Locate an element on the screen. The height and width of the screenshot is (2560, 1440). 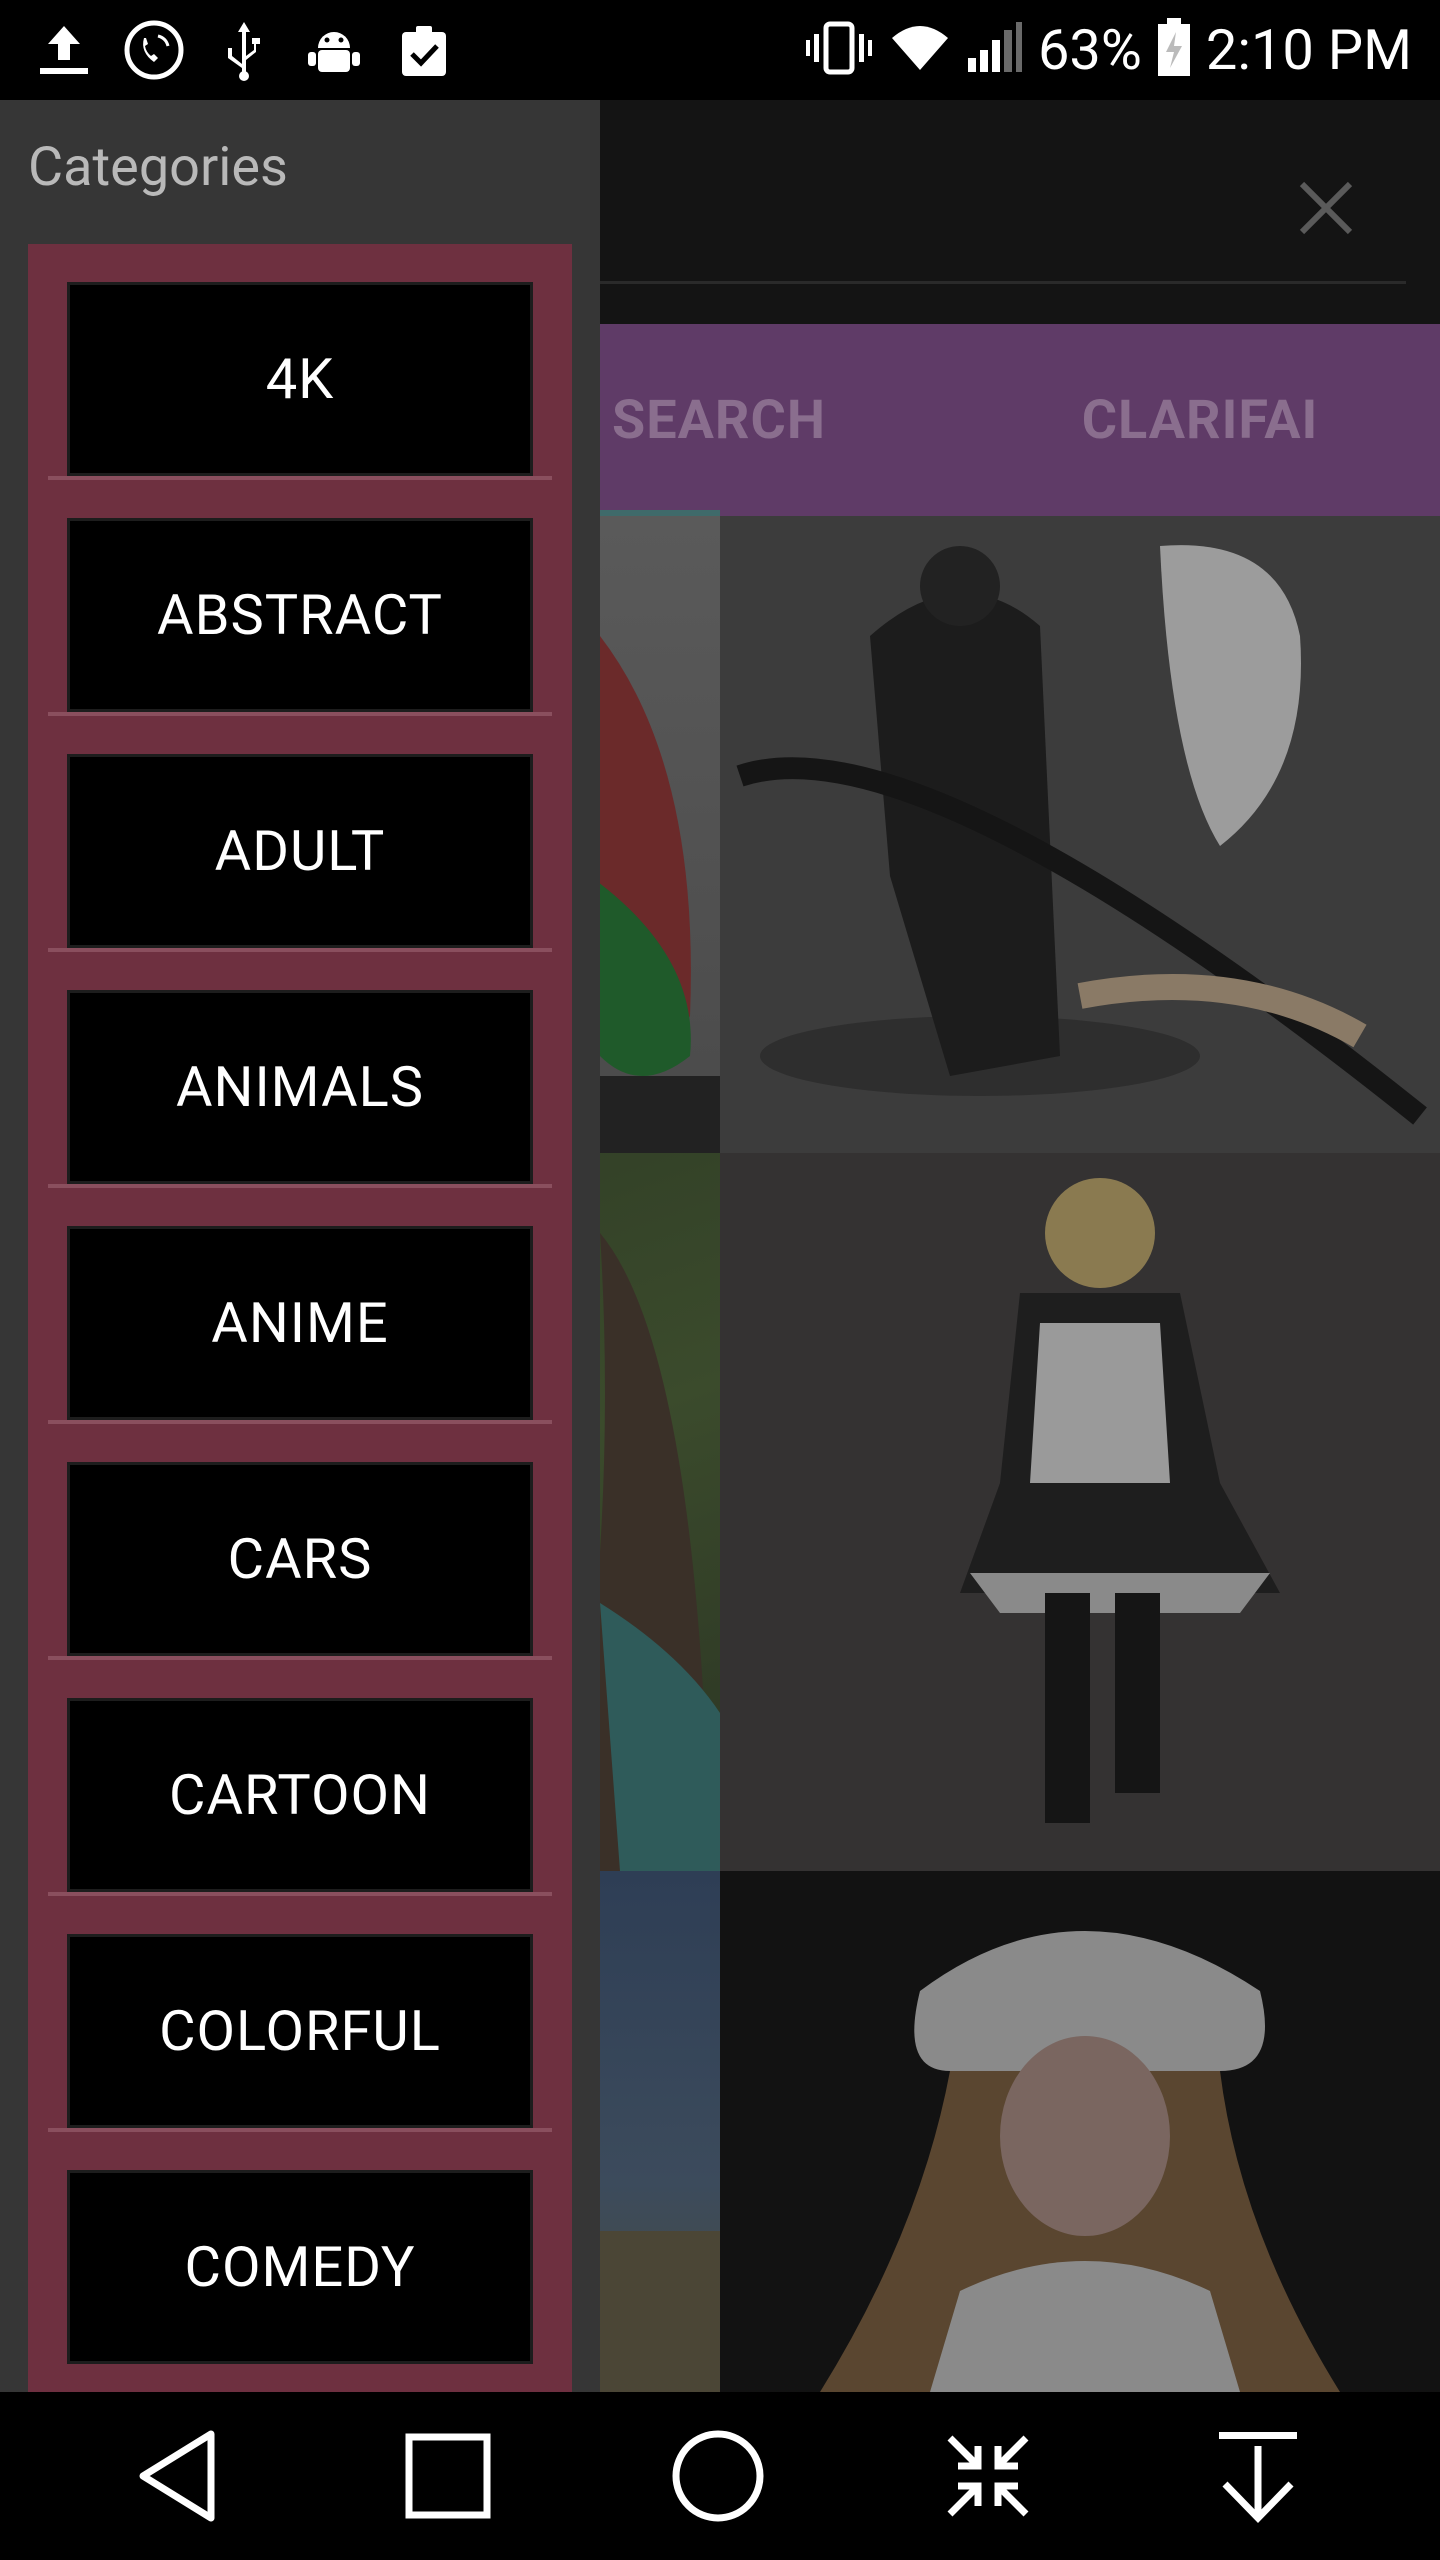
tab-search: SEARCH is located at coordinates (720, 420).